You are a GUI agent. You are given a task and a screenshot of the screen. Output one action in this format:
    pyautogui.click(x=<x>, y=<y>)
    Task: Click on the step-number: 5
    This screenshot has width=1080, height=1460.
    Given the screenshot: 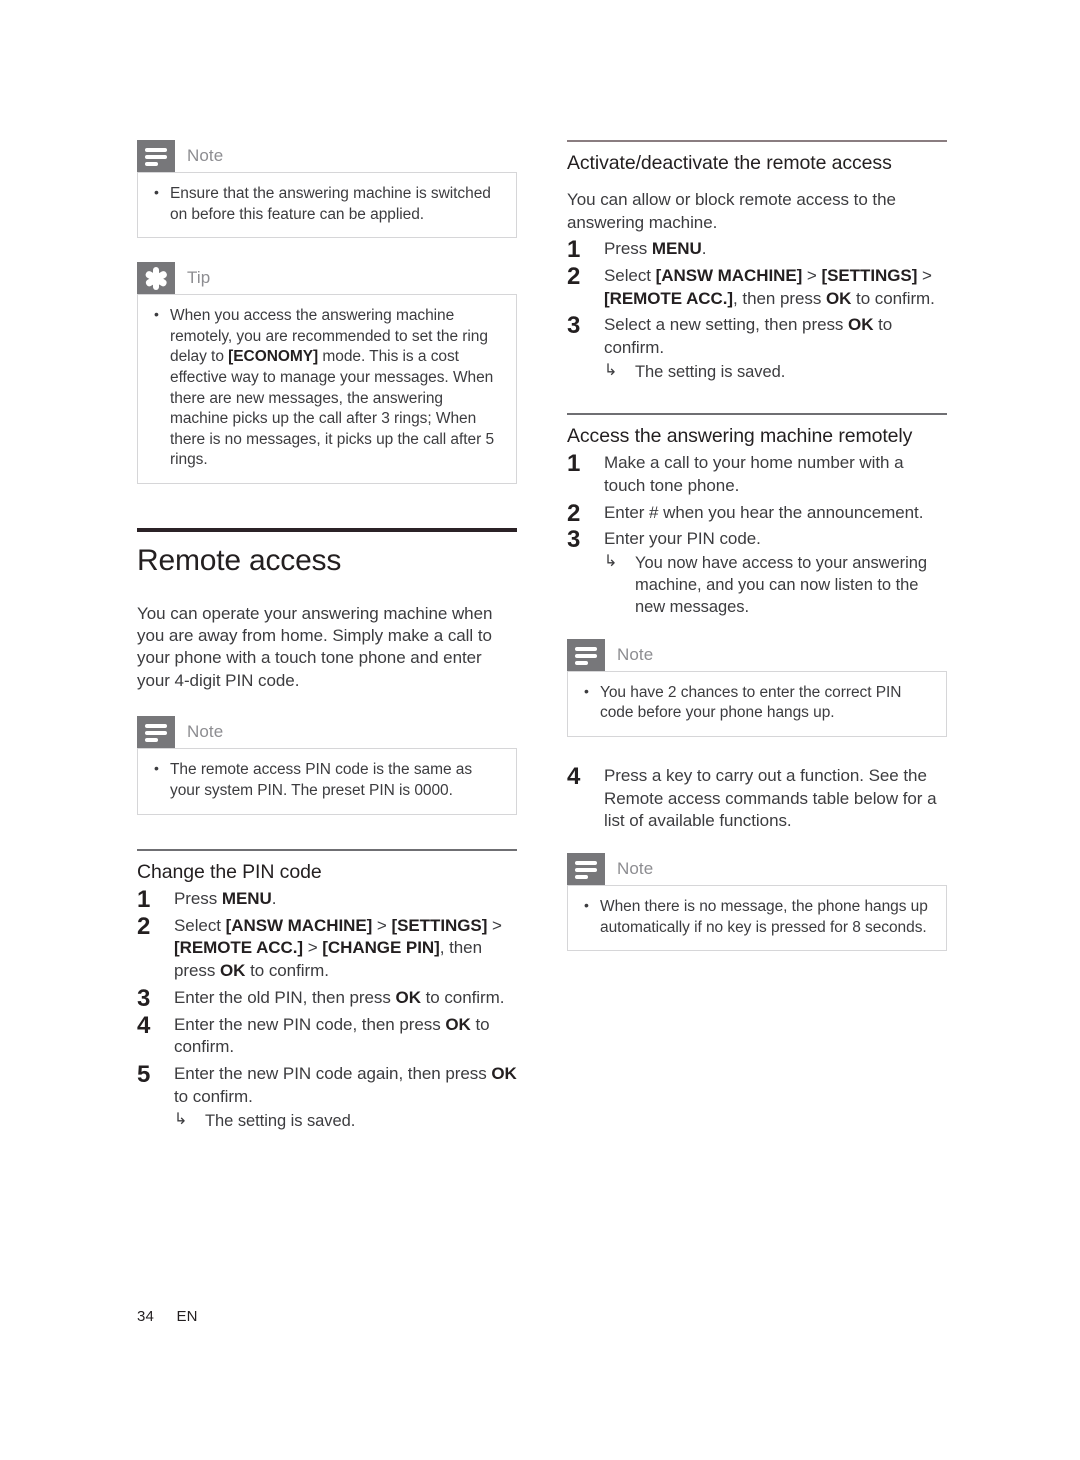 What is the action you would take?
    pyautogui.click(x=144, y=1075)
    